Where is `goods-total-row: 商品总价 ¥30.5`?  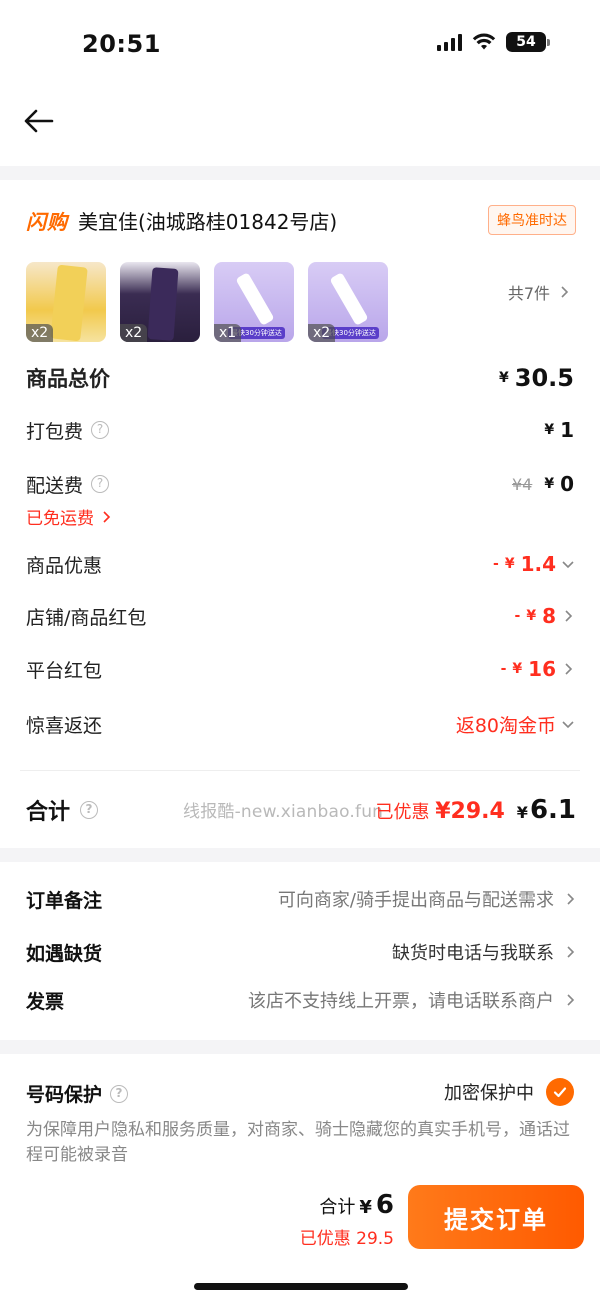 goods-total-row: 商品总价 ¥30.5 is located at coordinates (300, 378).